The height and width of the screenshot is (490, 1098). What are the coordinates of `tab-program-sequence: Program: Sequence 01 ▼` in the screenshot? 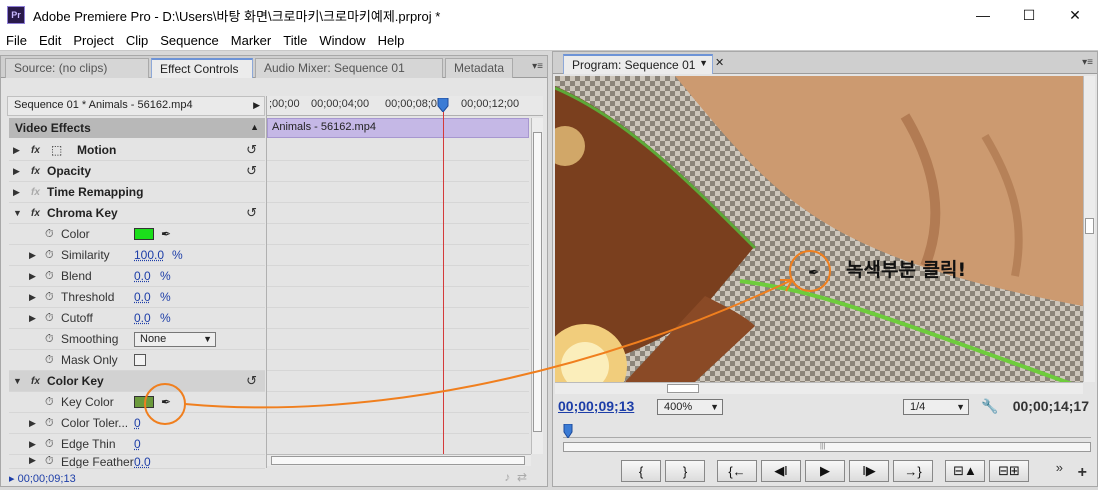 It's located at (638, 64).